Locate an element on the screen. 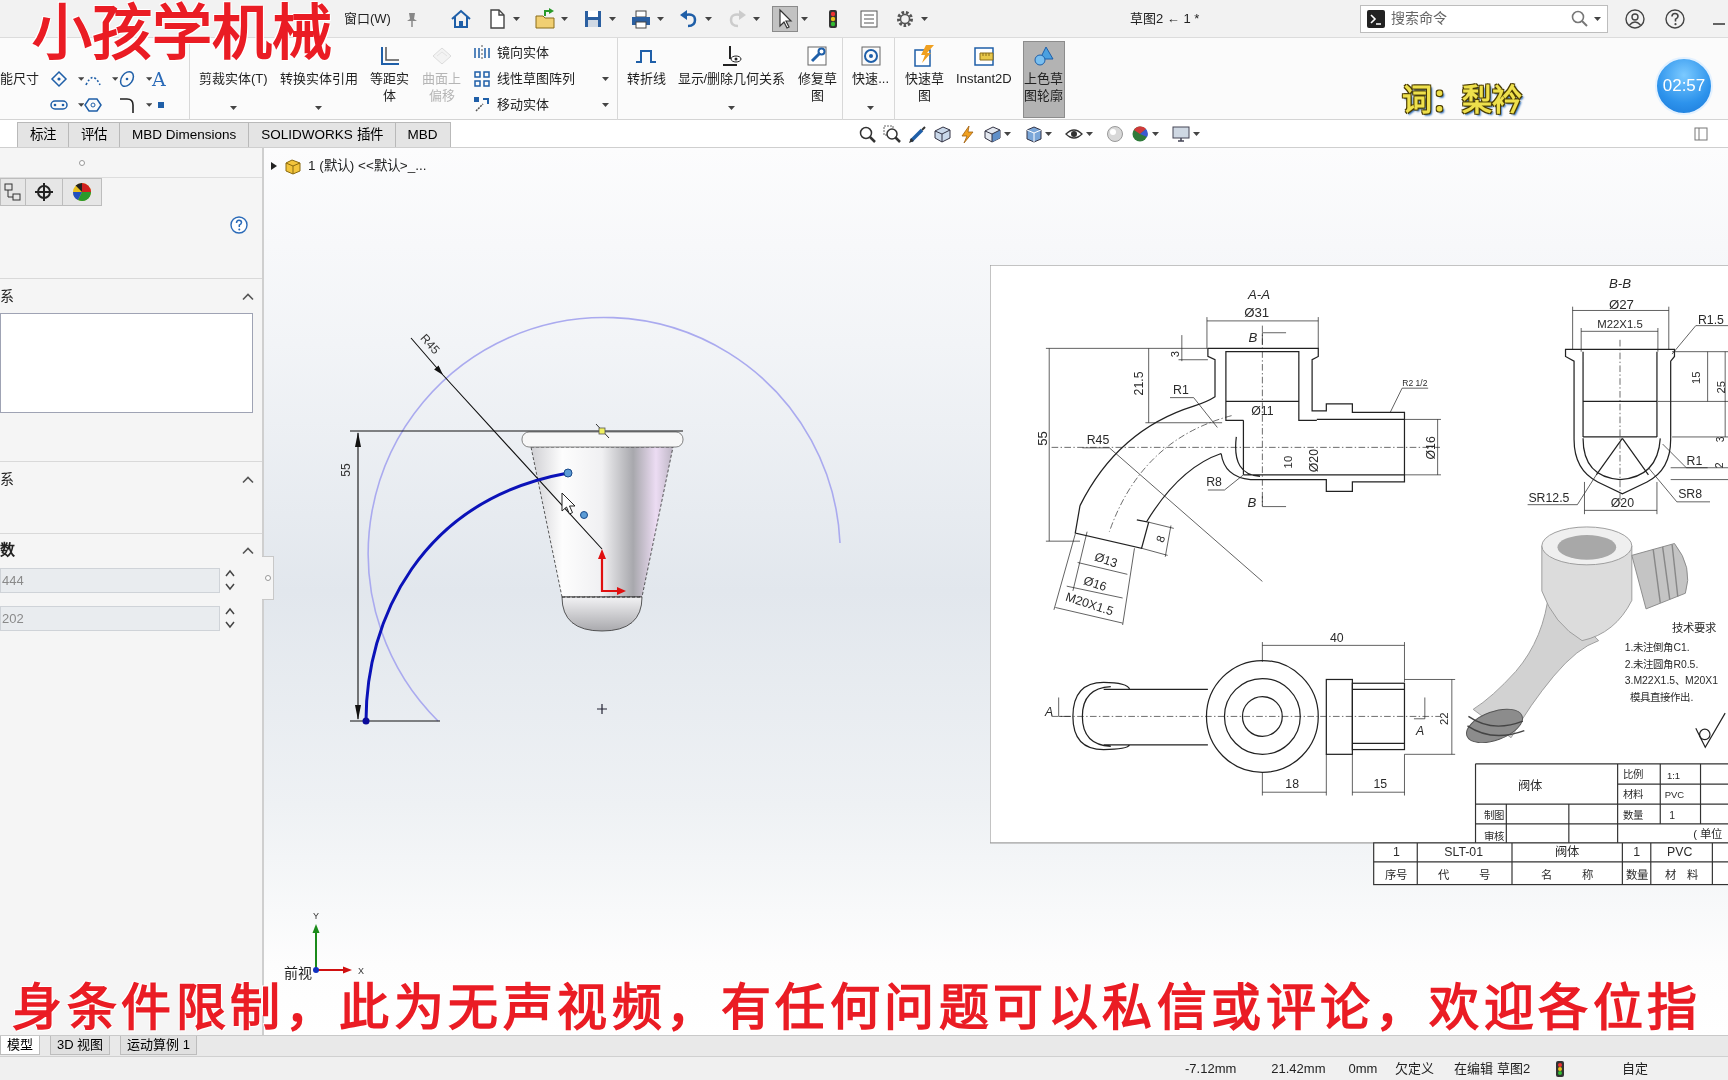 This screenshot has width=1728, height=1080. pane-icon is located at coordinates (1701, 133).